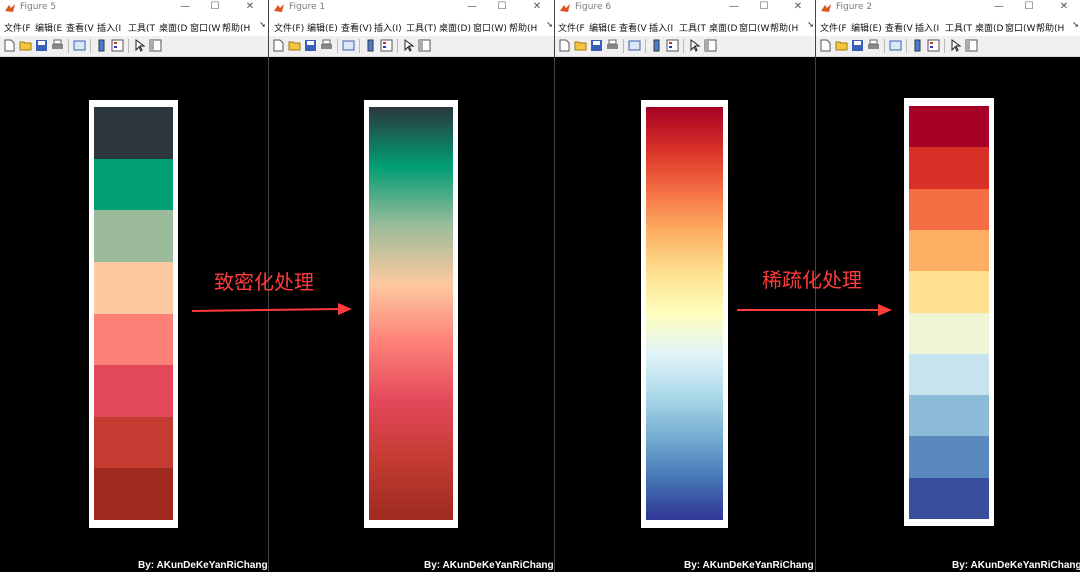 The width and height of the screenshot is (1080, 572). Describe the element at coordinates (289, 27) in the screenshot. I see `menu-file: 文件(F)` at that location.